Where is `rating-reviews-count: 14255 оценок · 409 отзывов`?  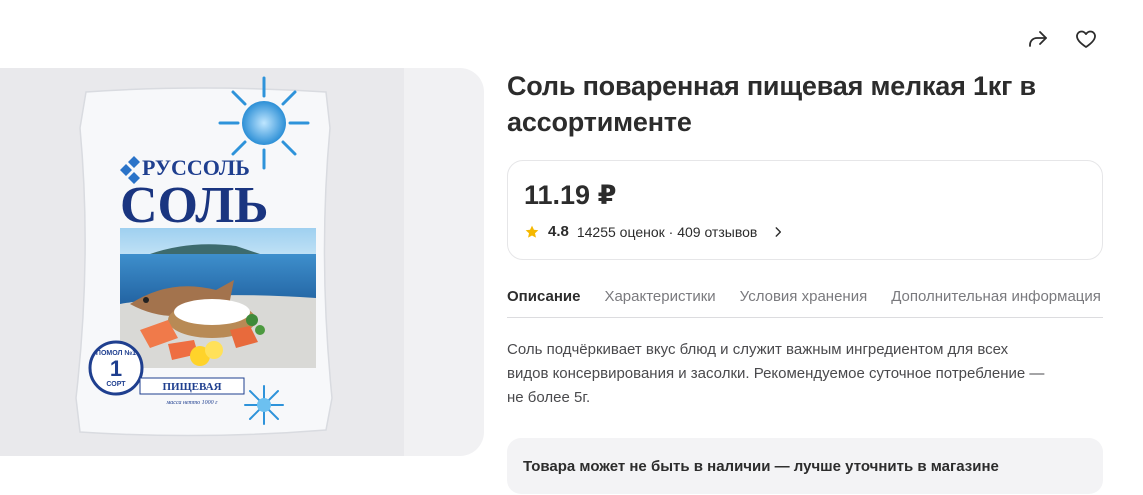
rating-reviews-count: 14255 оценок · 409 отзывов is located at coordinates (667, 232).